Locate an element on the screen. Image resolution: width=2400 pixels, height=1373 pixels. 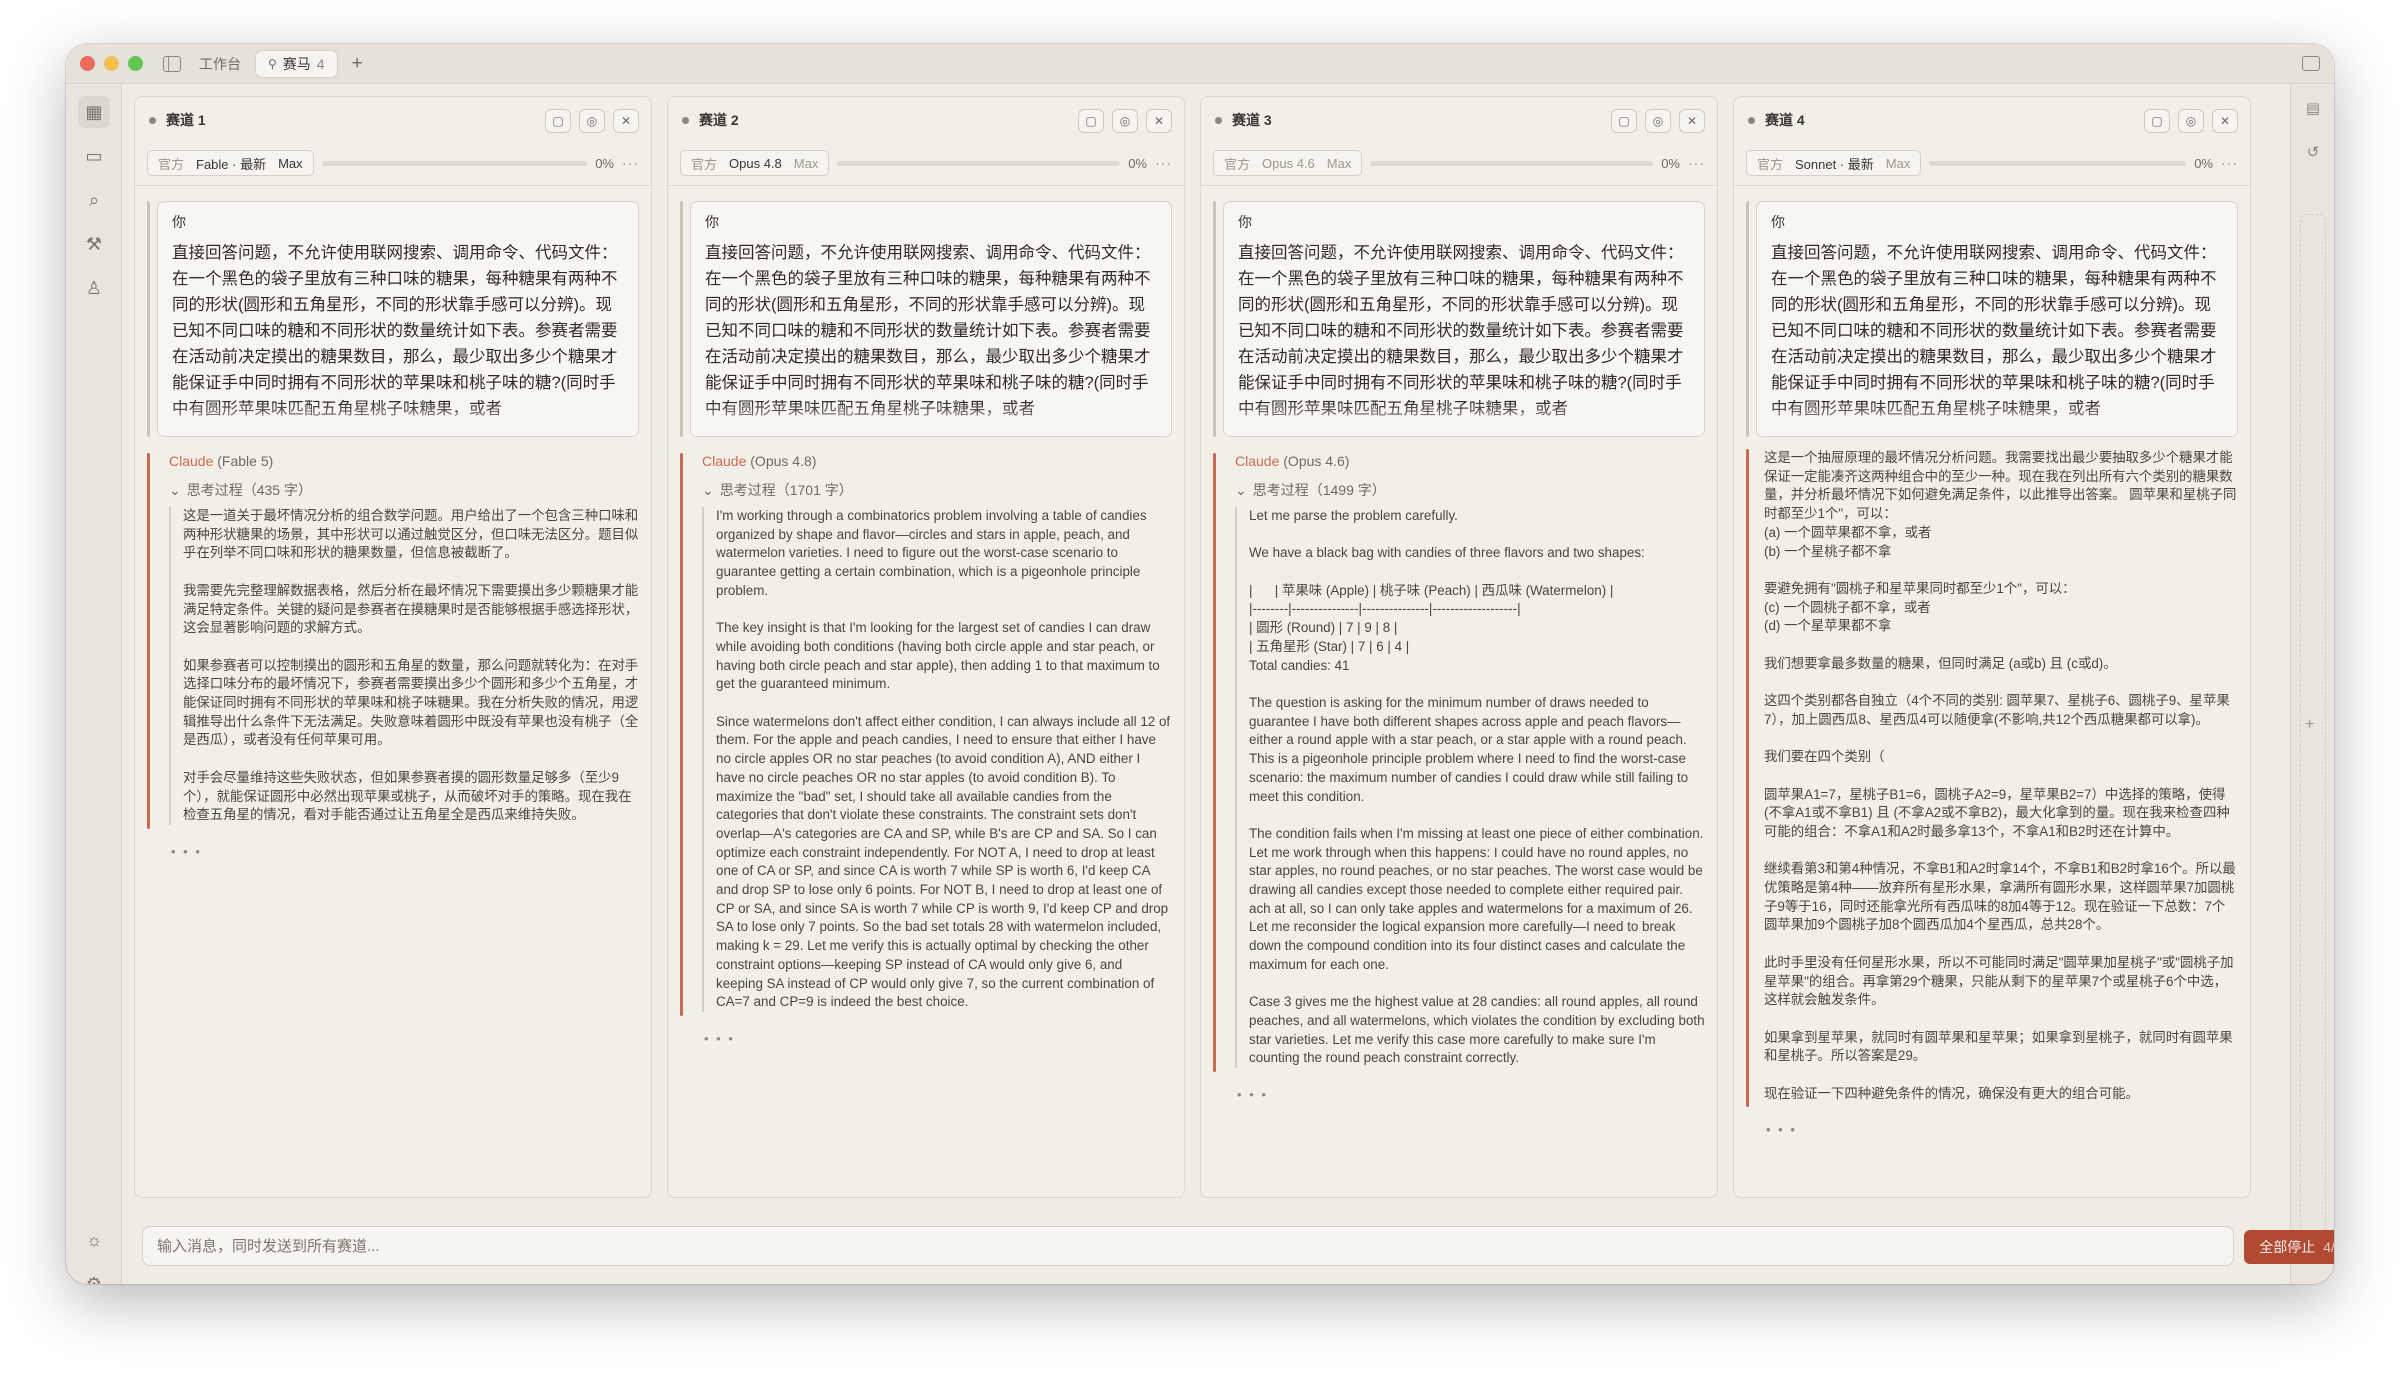
model-selector: 官方 Sonnet · 最新 Max is located at coordinates (1834, 163).